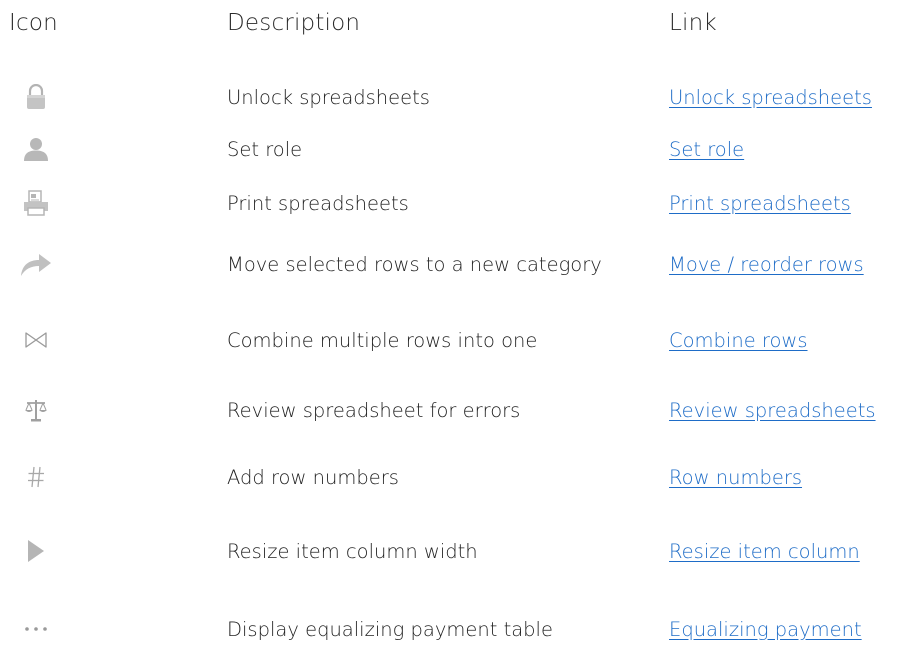 The image size is (898, 649). I want to click on table-row: Add row numbers Row numbers, so click(449, 477).